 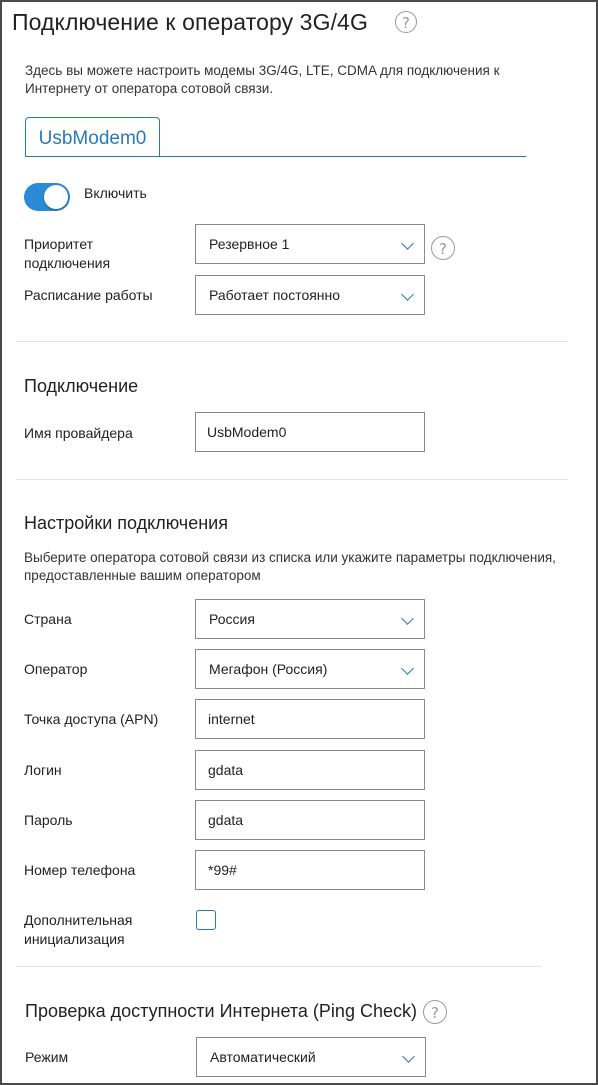 I want to click on country-select: Россия, so click(x=310, y=619).